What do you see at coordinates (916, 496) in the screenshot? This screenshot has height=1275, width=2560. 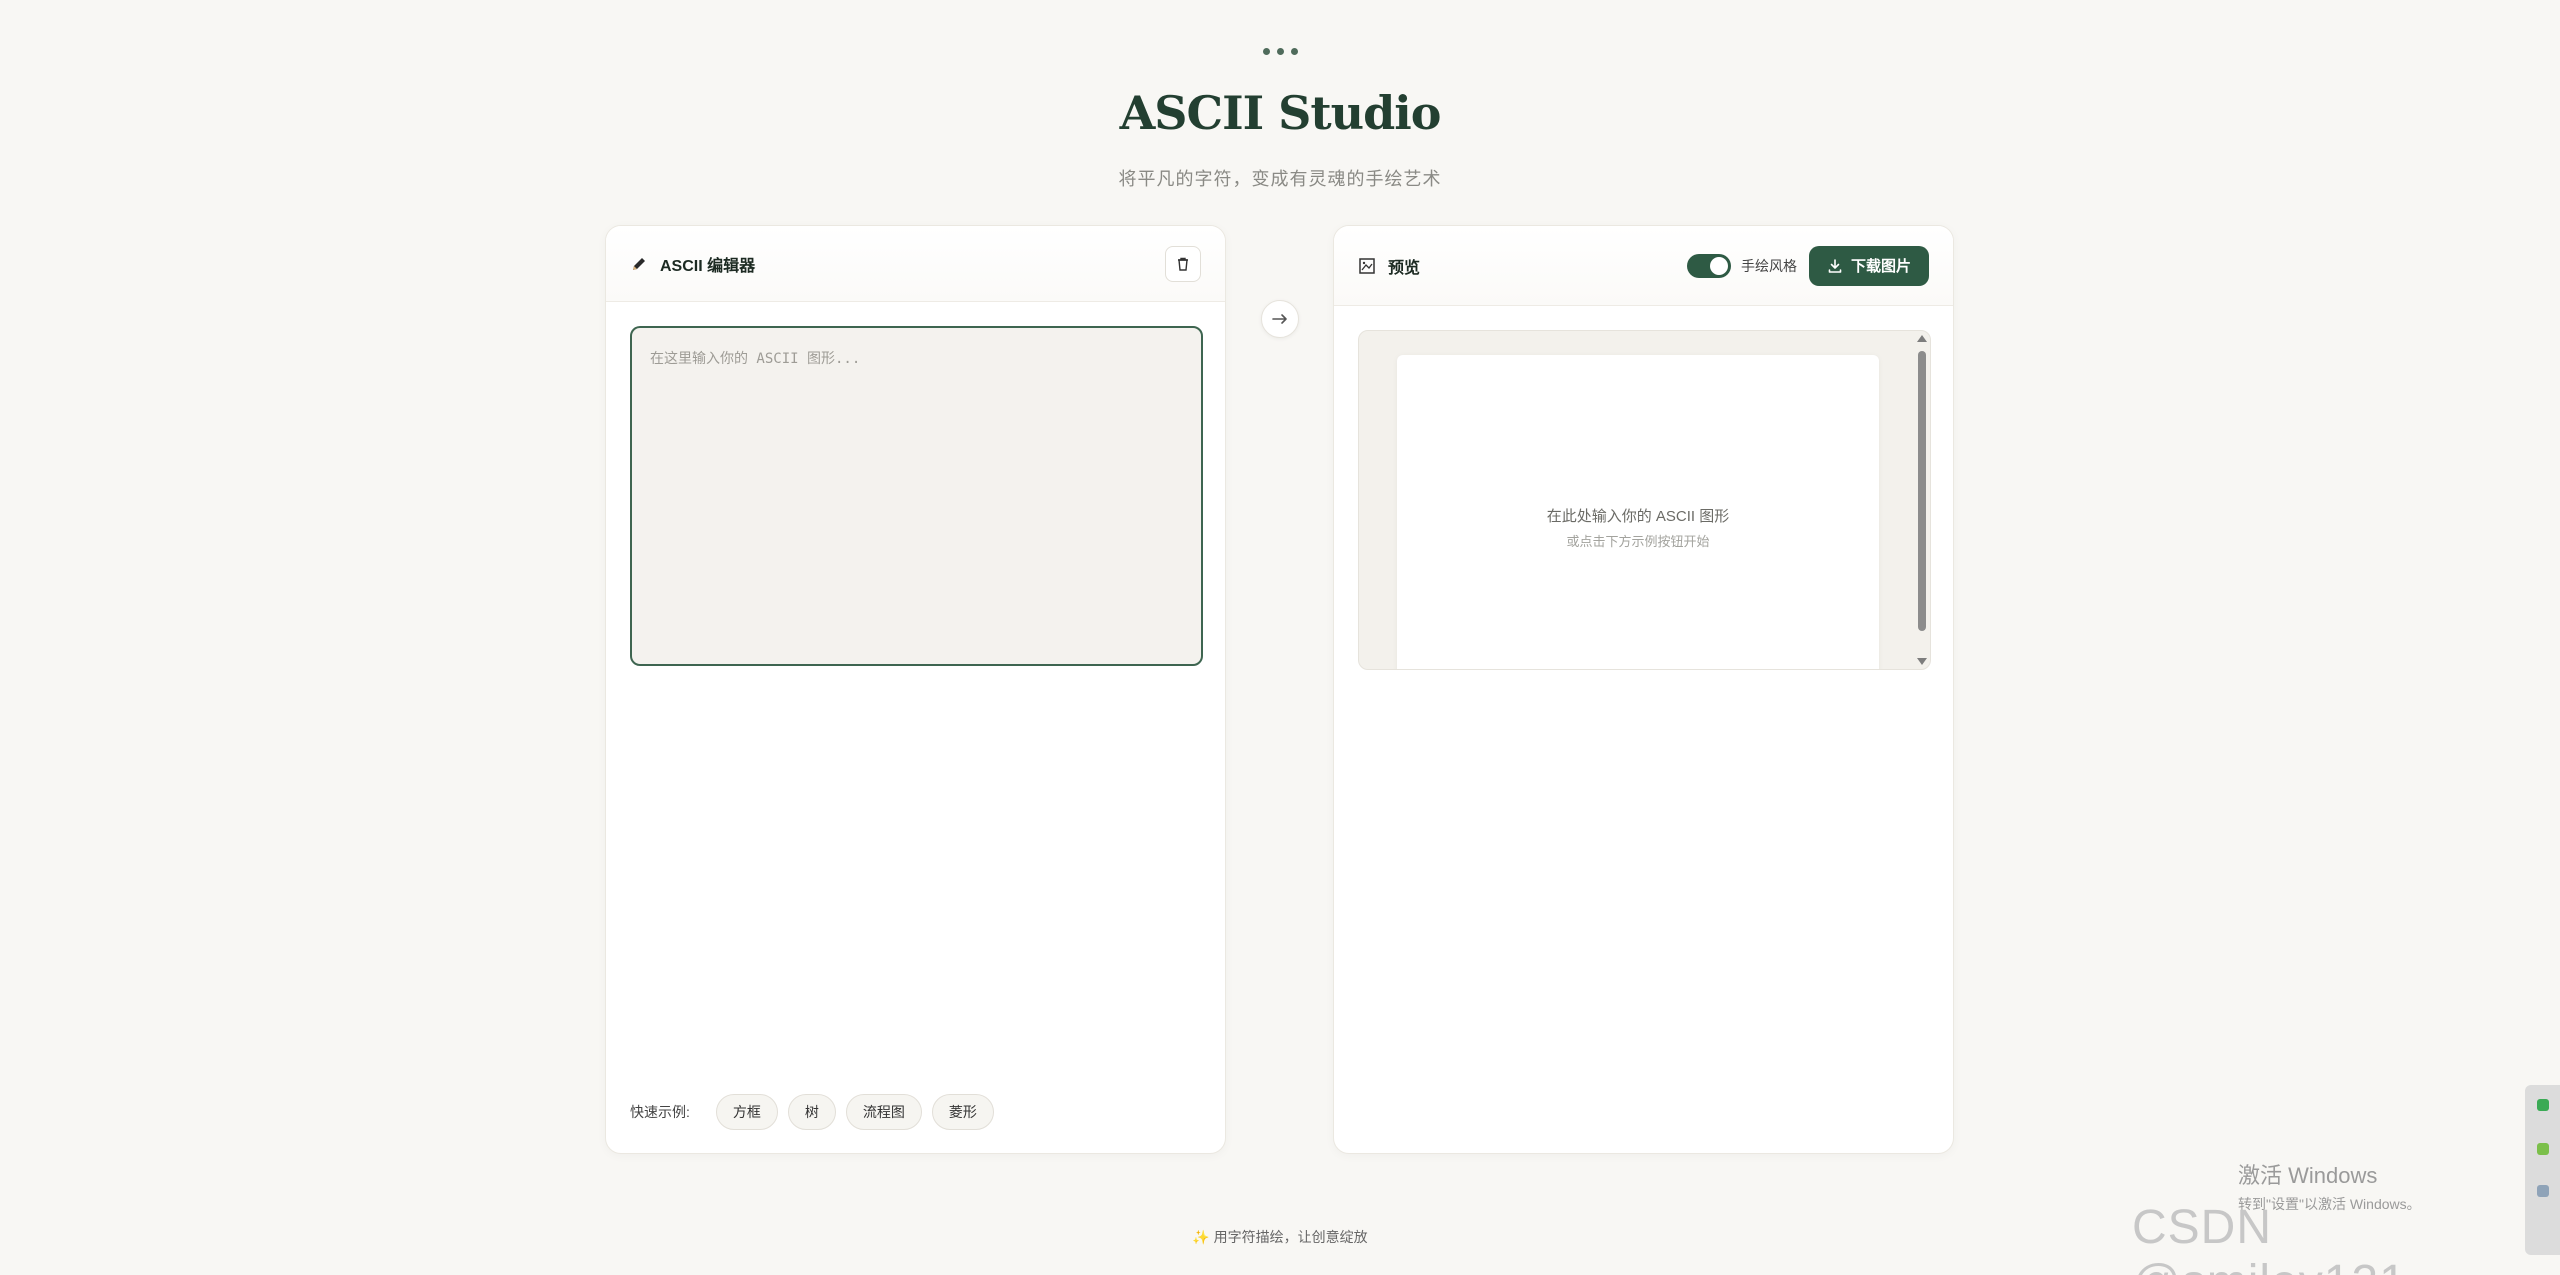 I see `ascii-input` at bounding box center [916, 496].